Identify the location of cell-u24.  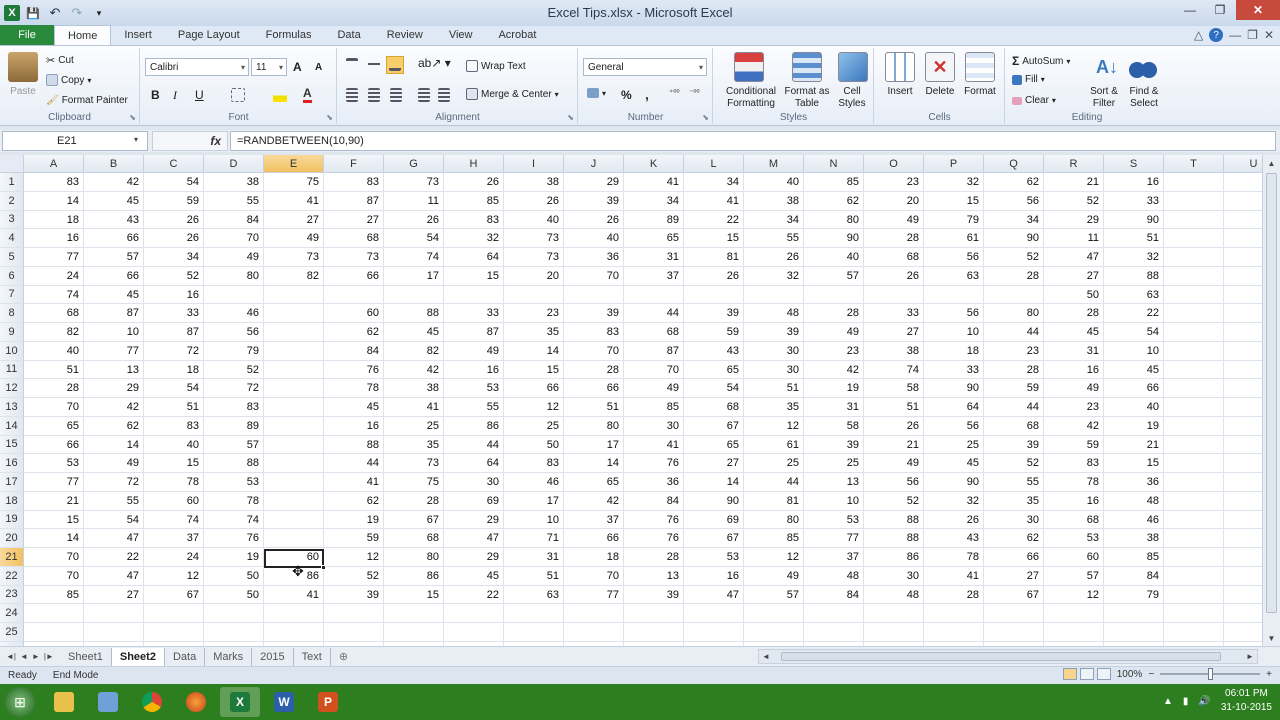
(1243, 613).